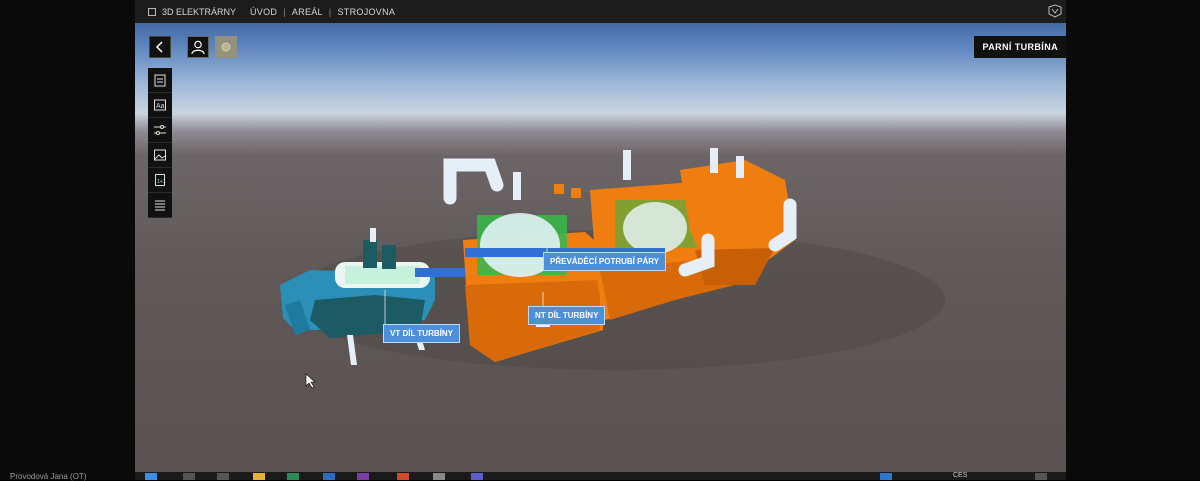 This screenshot has height=481, width=1200. Describe the element at coordinates (439, 476) in the screenshot. I see `app-icon` at that location.